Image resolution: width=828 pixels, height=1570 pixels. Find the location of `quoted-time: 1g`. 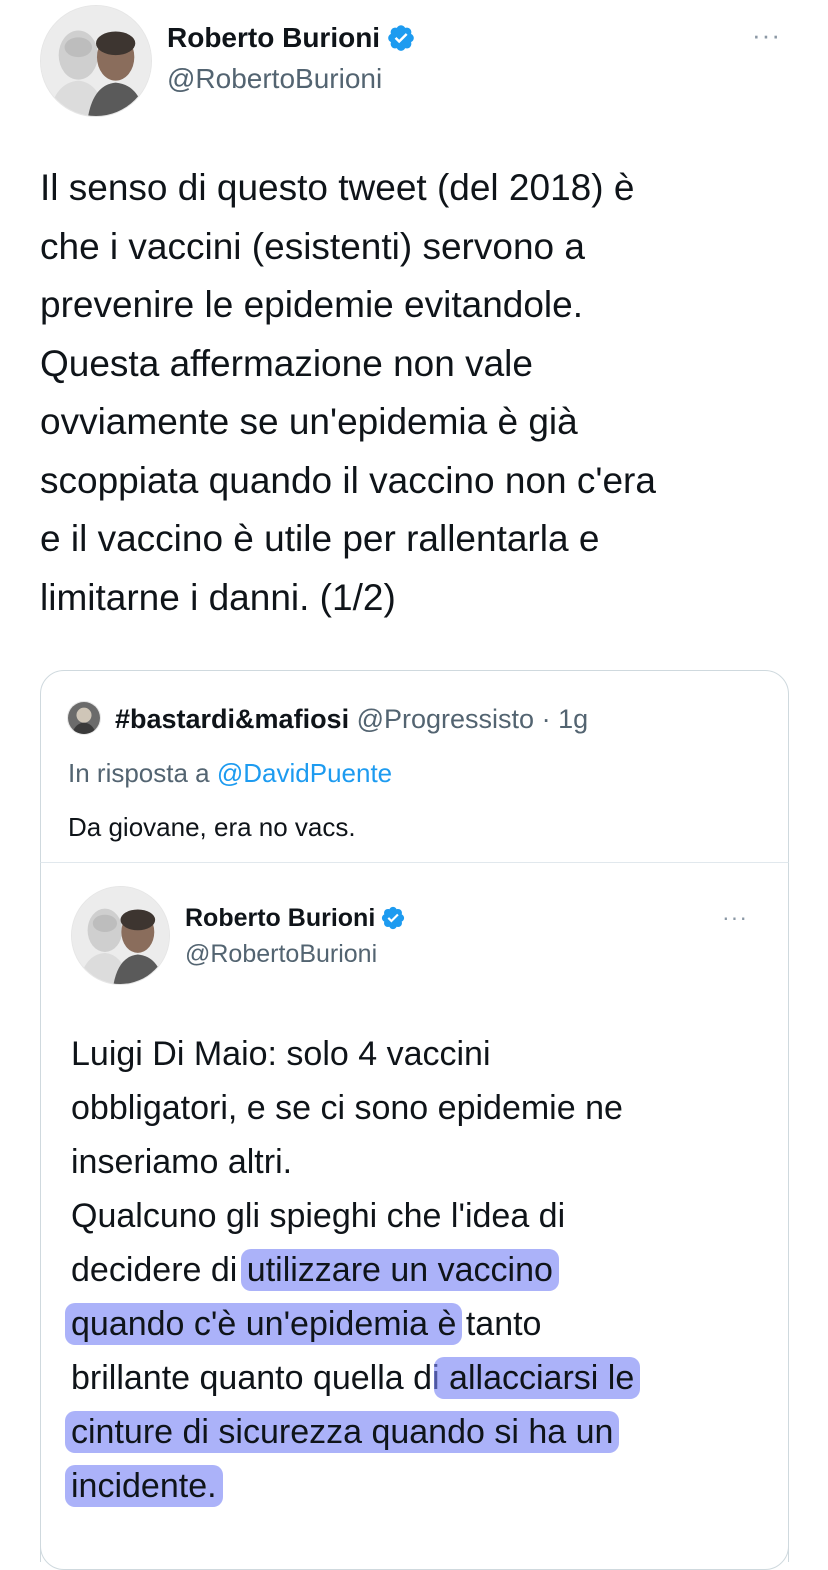

quoted-time: 1g is located at coordinates (573, 719).